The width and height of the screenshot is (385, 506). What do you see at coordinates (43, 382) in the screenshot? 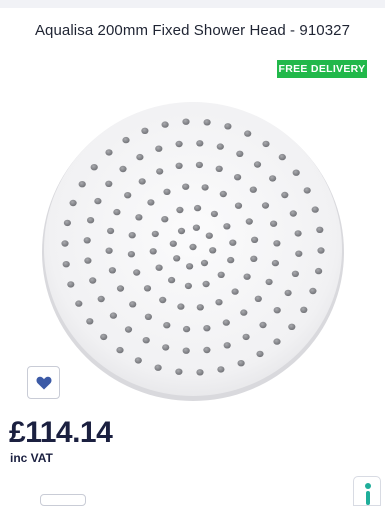
I see `wishlist-button` at bounding box center [43, 382].